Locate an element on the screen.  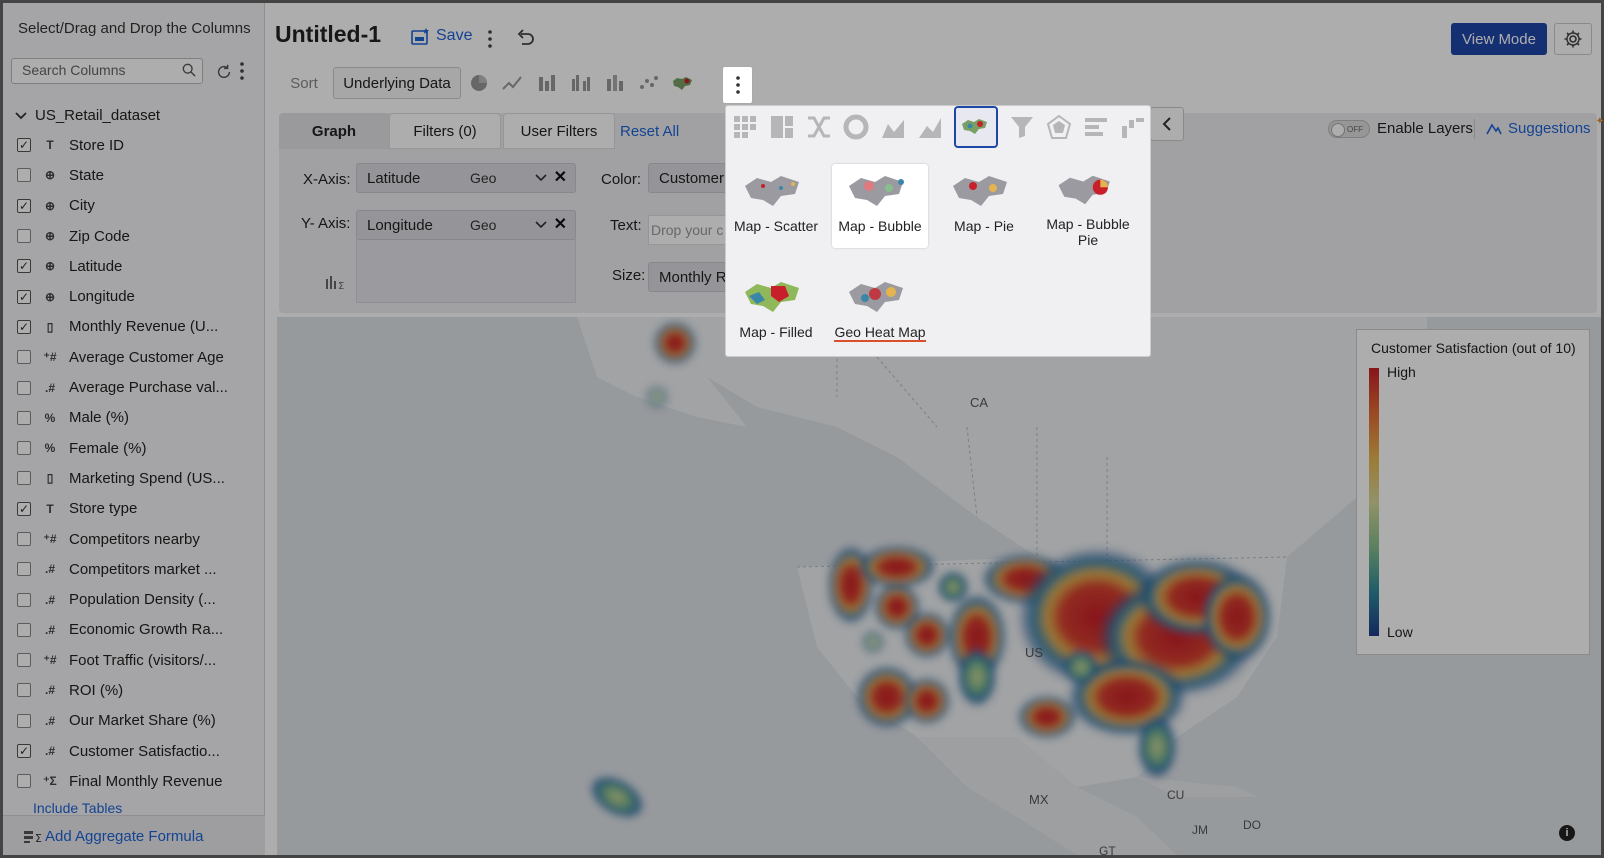
map-type-label: Map - Scatter is located at coordinates (776, 226).